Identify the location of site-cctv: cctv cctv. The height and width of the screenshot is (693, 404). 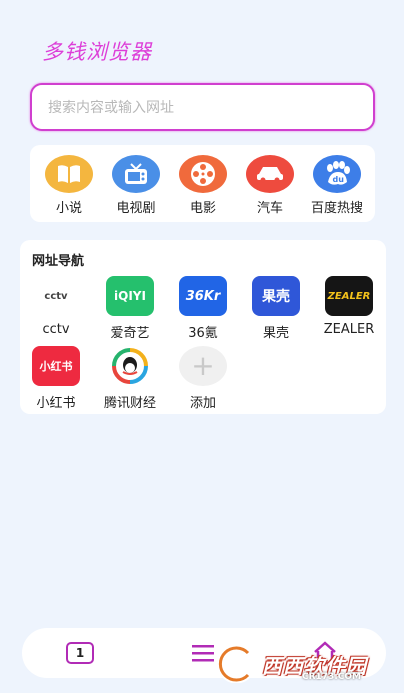
(56, 309).